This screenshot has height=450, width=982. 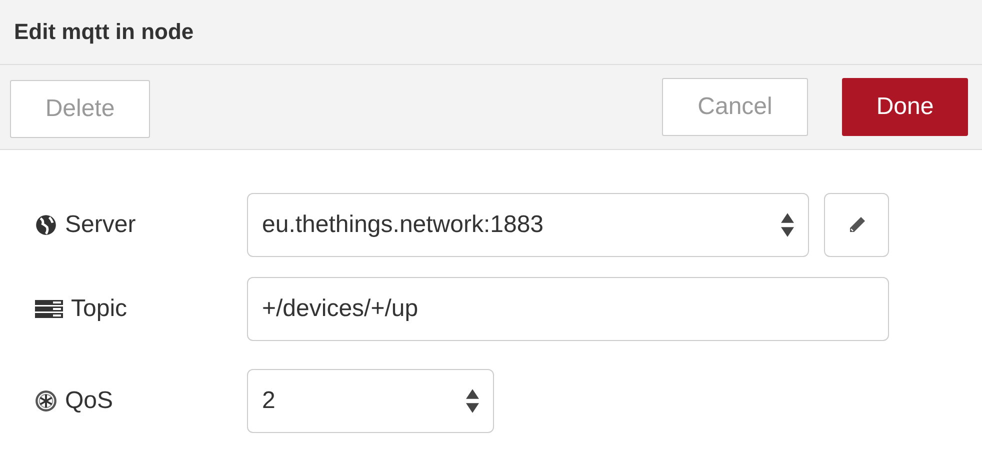 What do you see at coordinates (104, 32) in the screenshot?
I see `dialog-title: Edit mqtt in node` at bounding box center [104, 32].